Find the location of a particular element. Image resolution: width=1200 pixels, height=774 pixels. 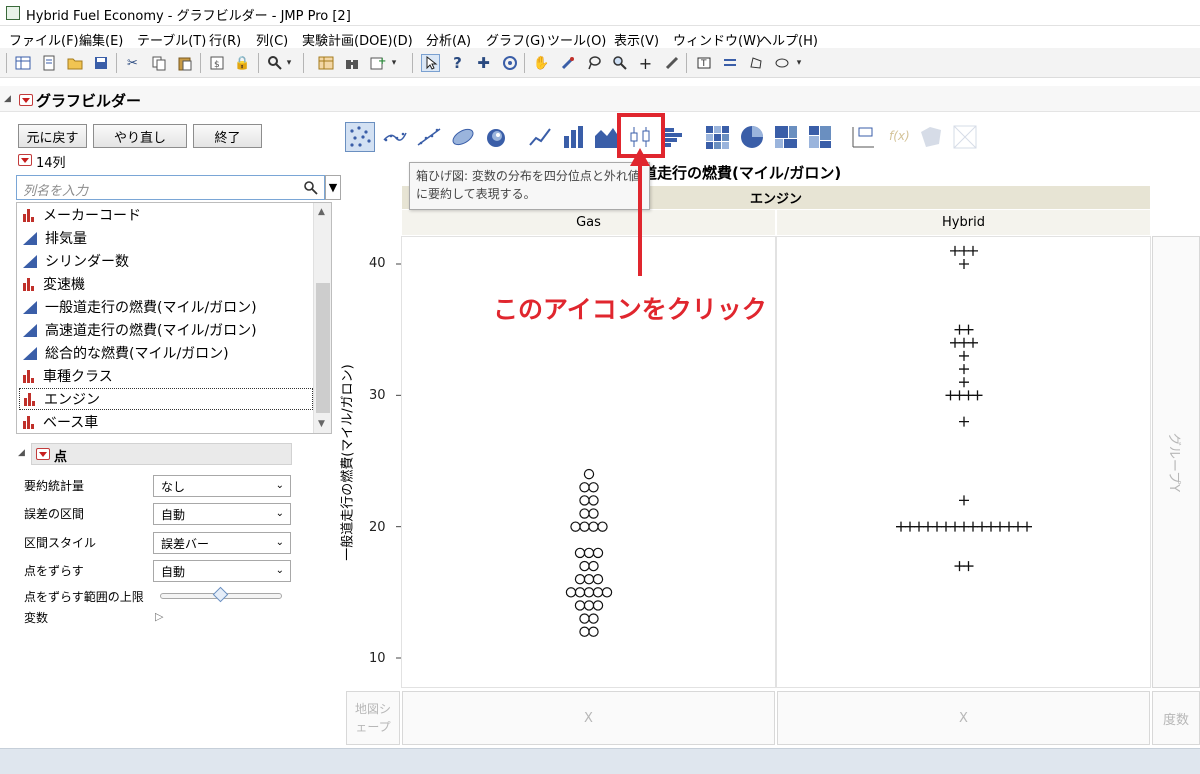

line-tool-icon is located at coordinates (671, 63).